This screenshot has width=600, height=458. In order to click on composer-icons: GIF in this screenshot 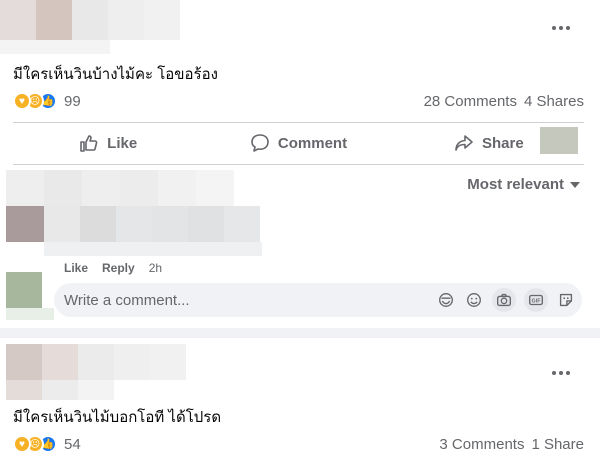, I will do `click(506, 300)`.